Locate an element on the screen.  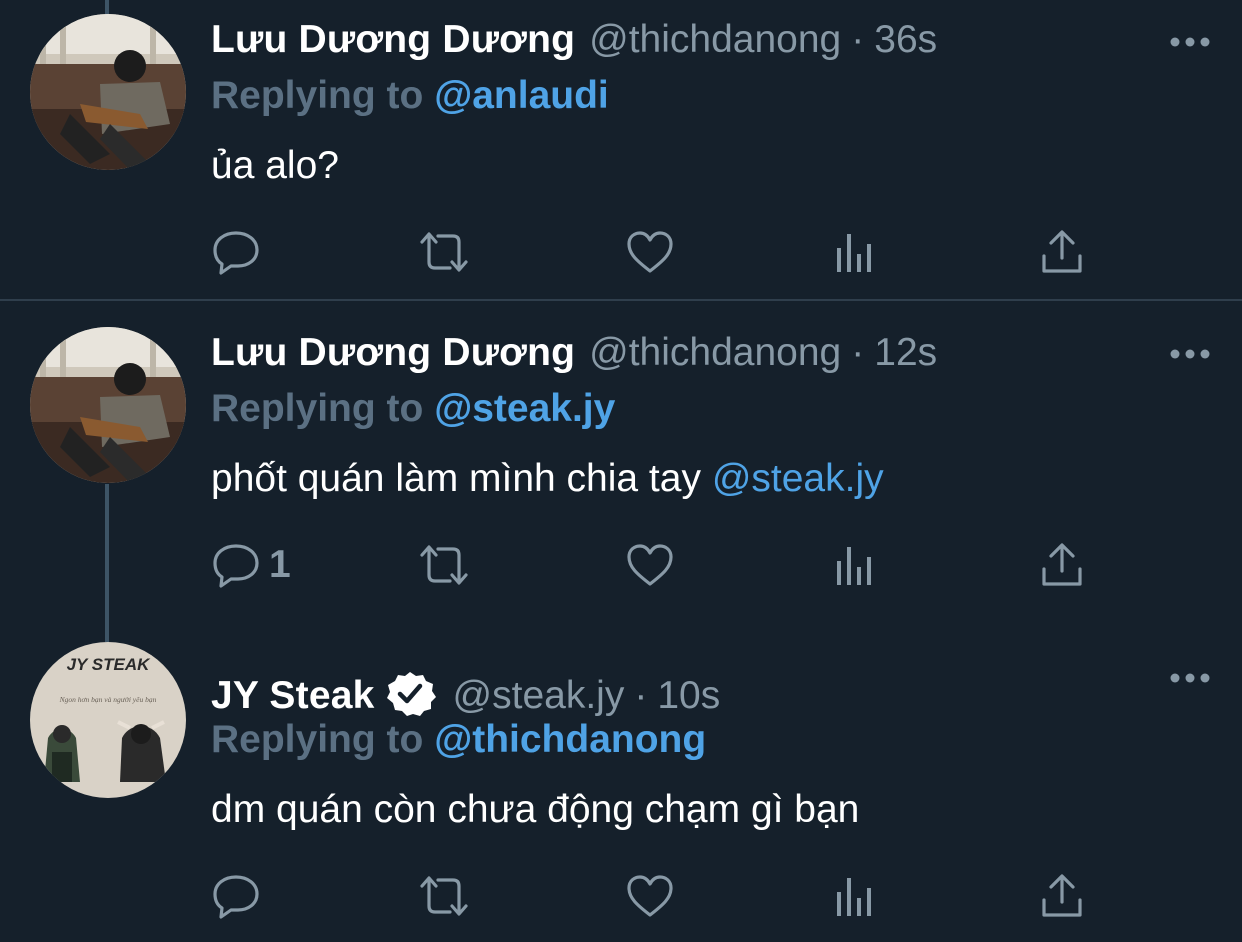
replying-to-handle: @steak.jy is located at coordinates (524, 408).